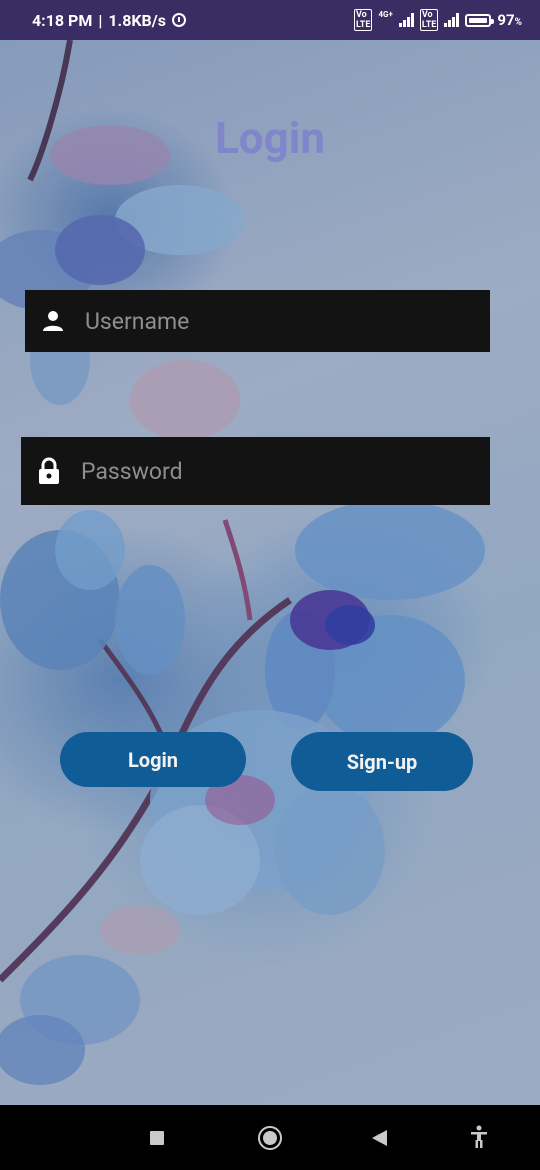  What do you see at coordinates (49, 470) in the screenshot?
I see `lock-icon` at bounding box center [49, 470].